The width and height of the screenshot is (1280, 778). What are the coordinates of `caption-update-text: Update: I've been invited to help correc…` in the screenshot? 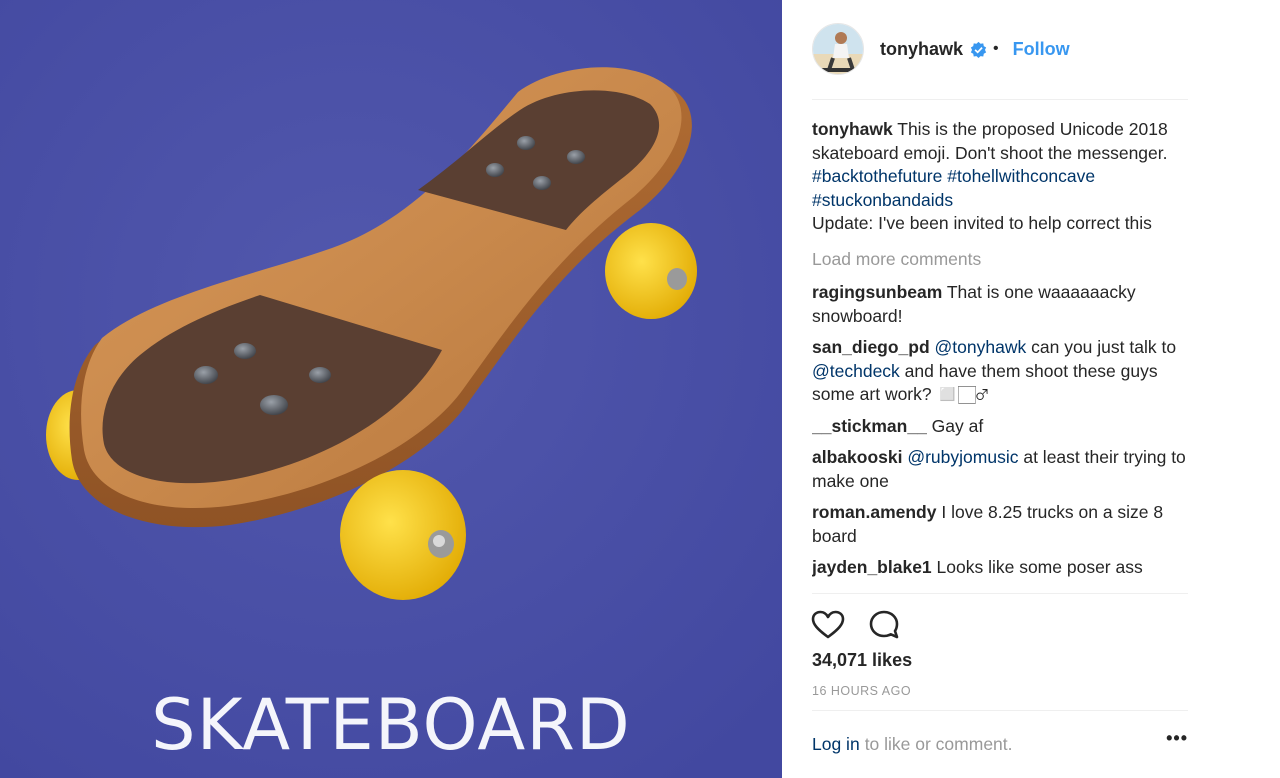 It's located at (982, 223).